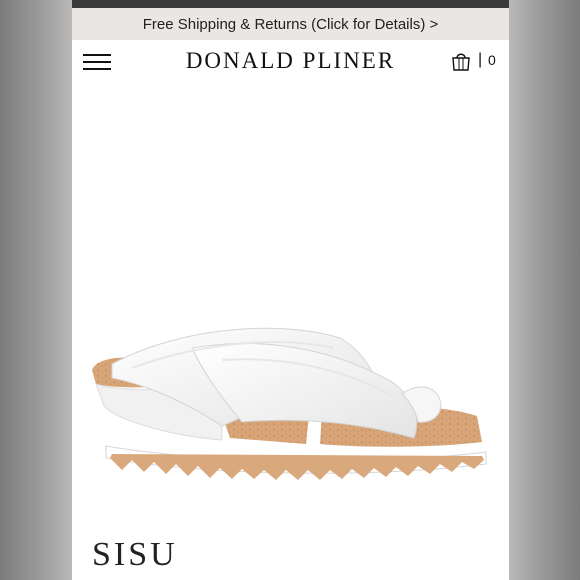 Image resolution: width=580 pixels, height=580 pixels. Describe the element at coordinates (135, 554) in the screenshot. I see `product-name: SISU` at that location.